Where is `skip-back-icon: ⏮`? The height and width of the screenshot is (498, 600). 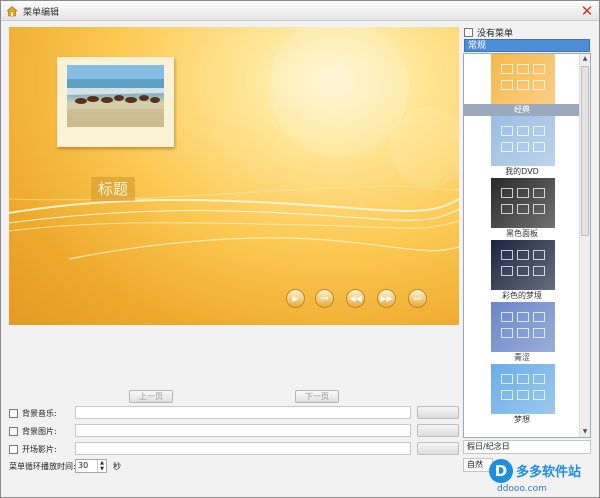
skip-back-icon: ⏮ is located at coordinates (324, 298).